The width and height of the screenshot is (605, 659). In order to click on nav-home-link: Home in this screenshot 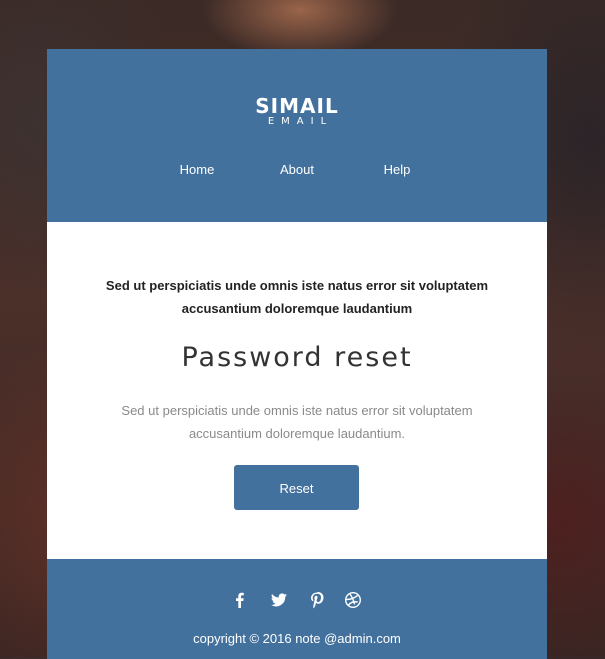, I will do `click(197, 169)`.